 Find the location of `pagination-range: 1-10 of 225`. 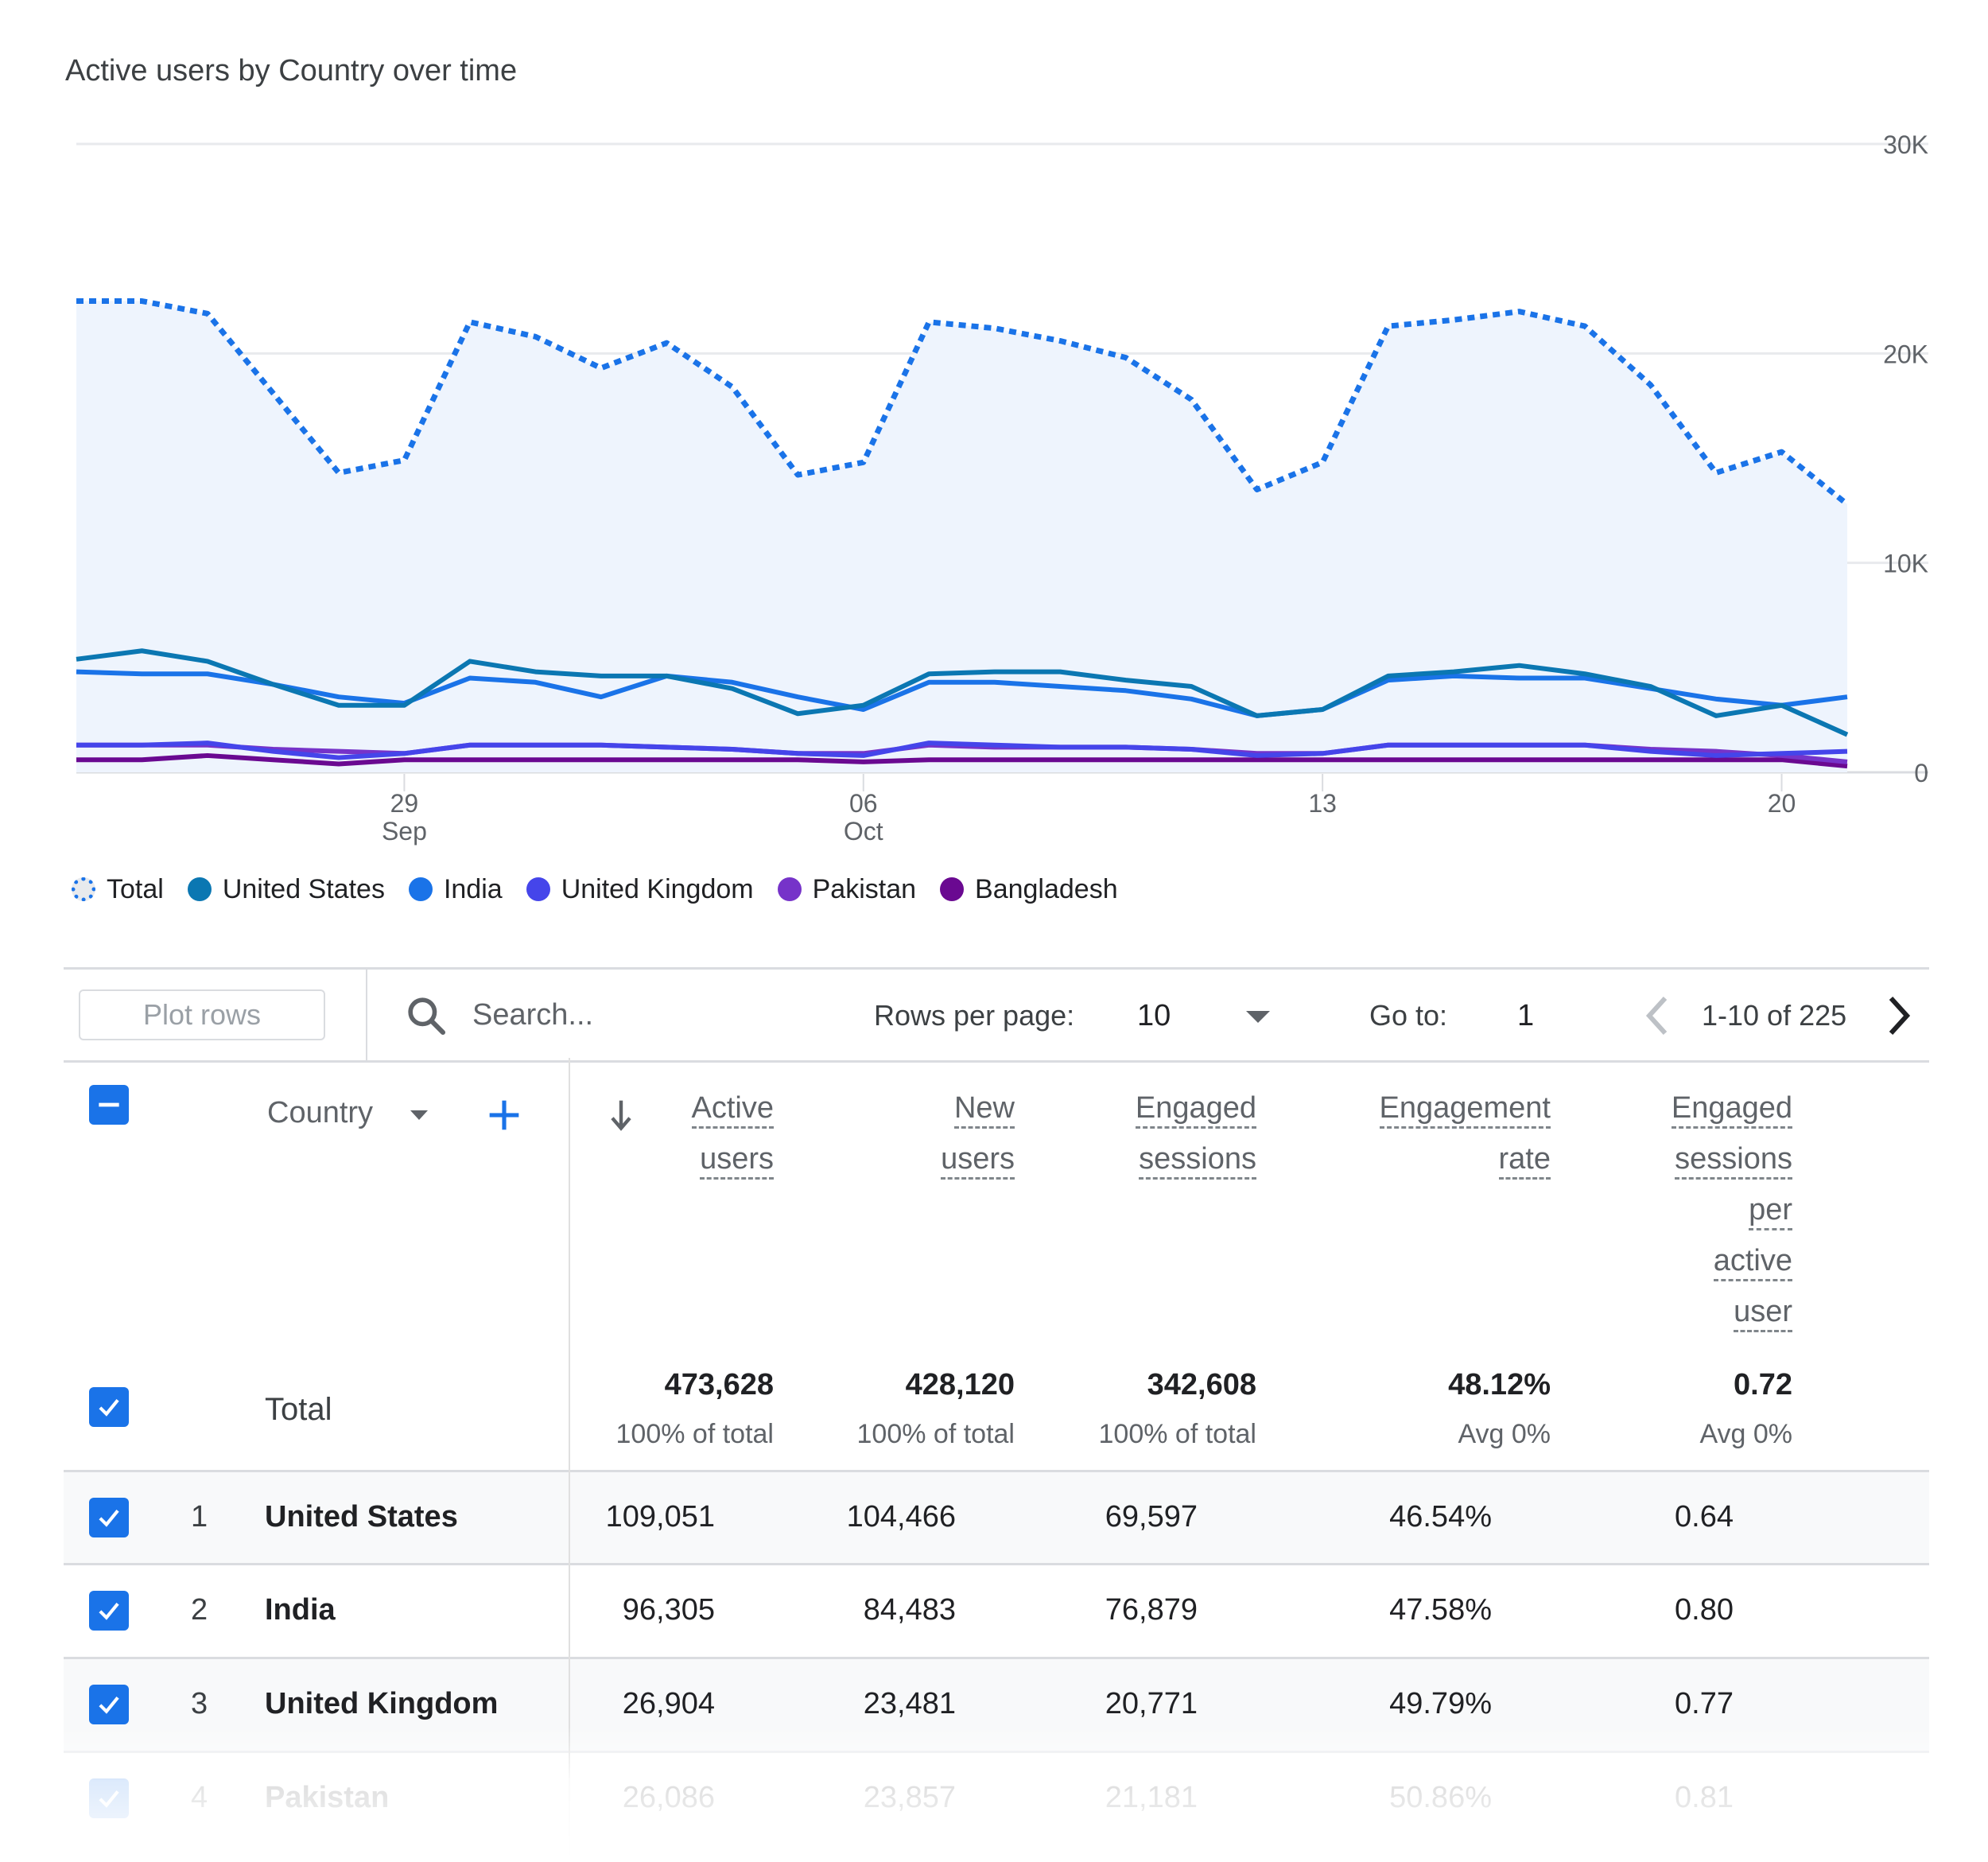

pagination-range: 1-10 of 225 is located at coordinates (1774, 1015).